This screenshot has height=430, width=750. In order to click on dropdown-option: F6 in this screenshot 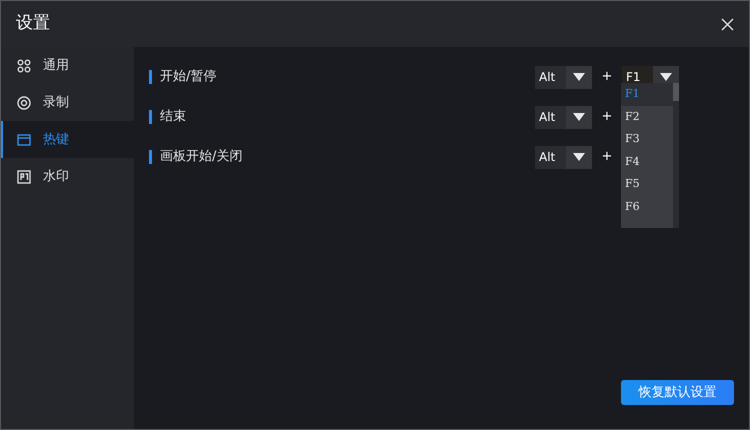, I will do `click(647, 207)`.